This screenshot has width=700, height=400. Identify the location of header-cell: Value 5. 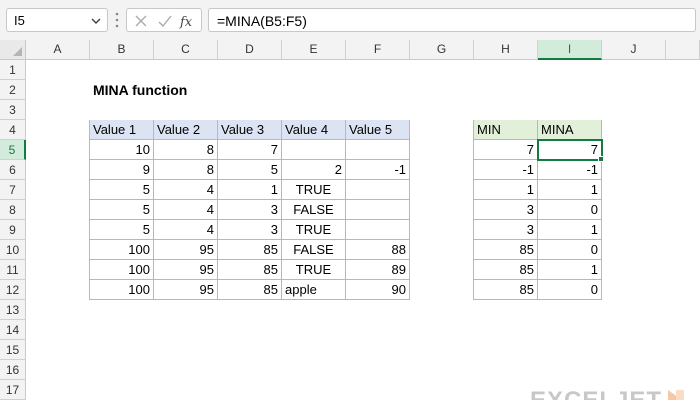
(378, 130).